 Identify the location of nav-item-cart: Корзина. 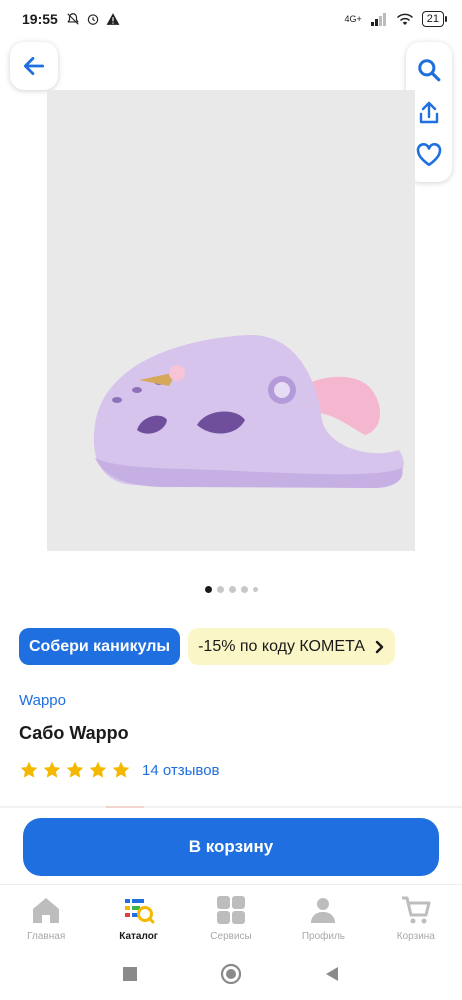
(416, 915).